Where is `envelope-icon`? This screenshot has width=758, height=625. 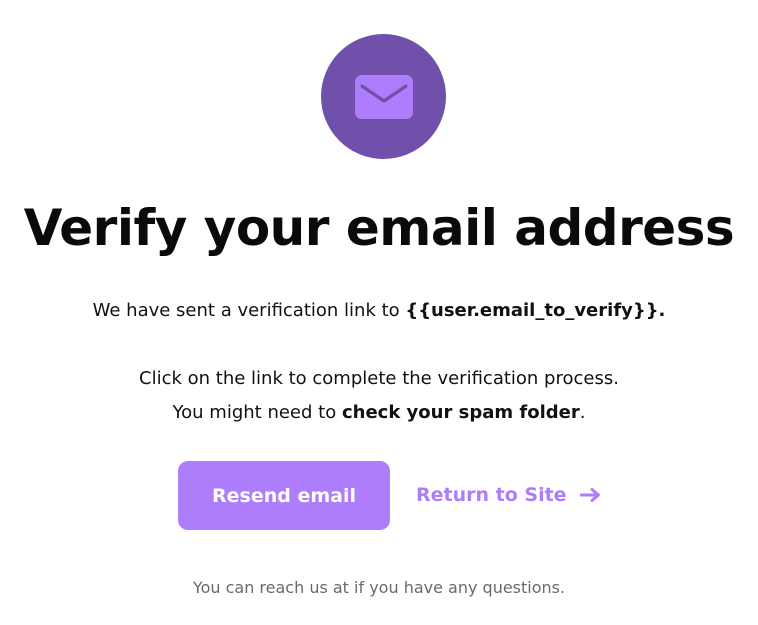
envelope-icon is located at coordinates (383, 96).